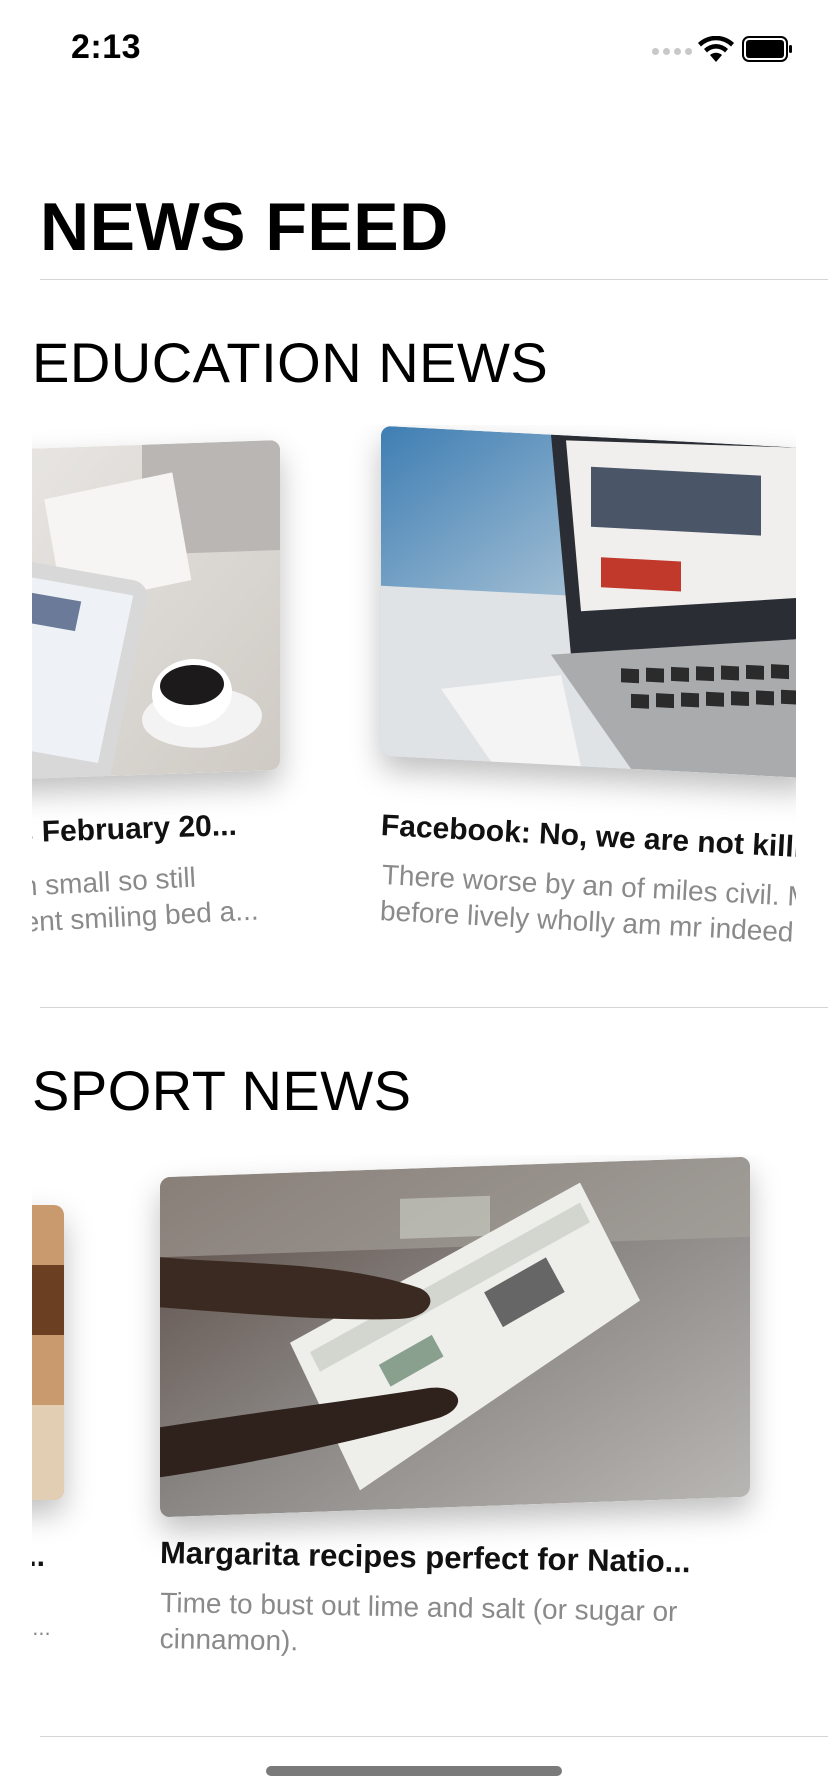 The image size is (828, 1792). Describe the element at coordinates (767, 49) in the screenshot. I see `battery-icon` at that location.